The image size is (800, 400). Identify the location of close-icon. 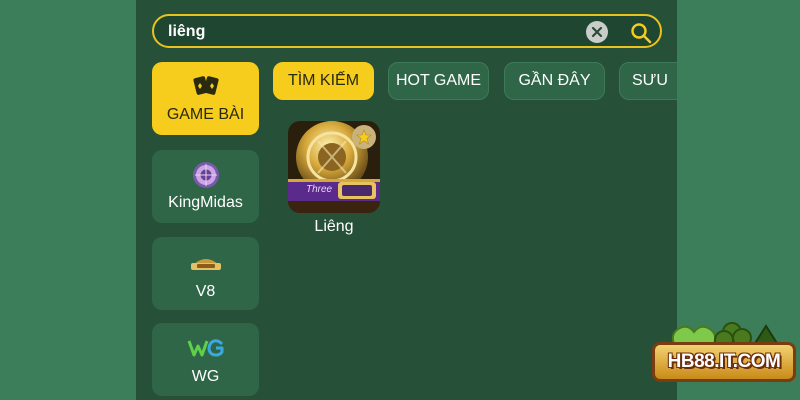
(597, 32).